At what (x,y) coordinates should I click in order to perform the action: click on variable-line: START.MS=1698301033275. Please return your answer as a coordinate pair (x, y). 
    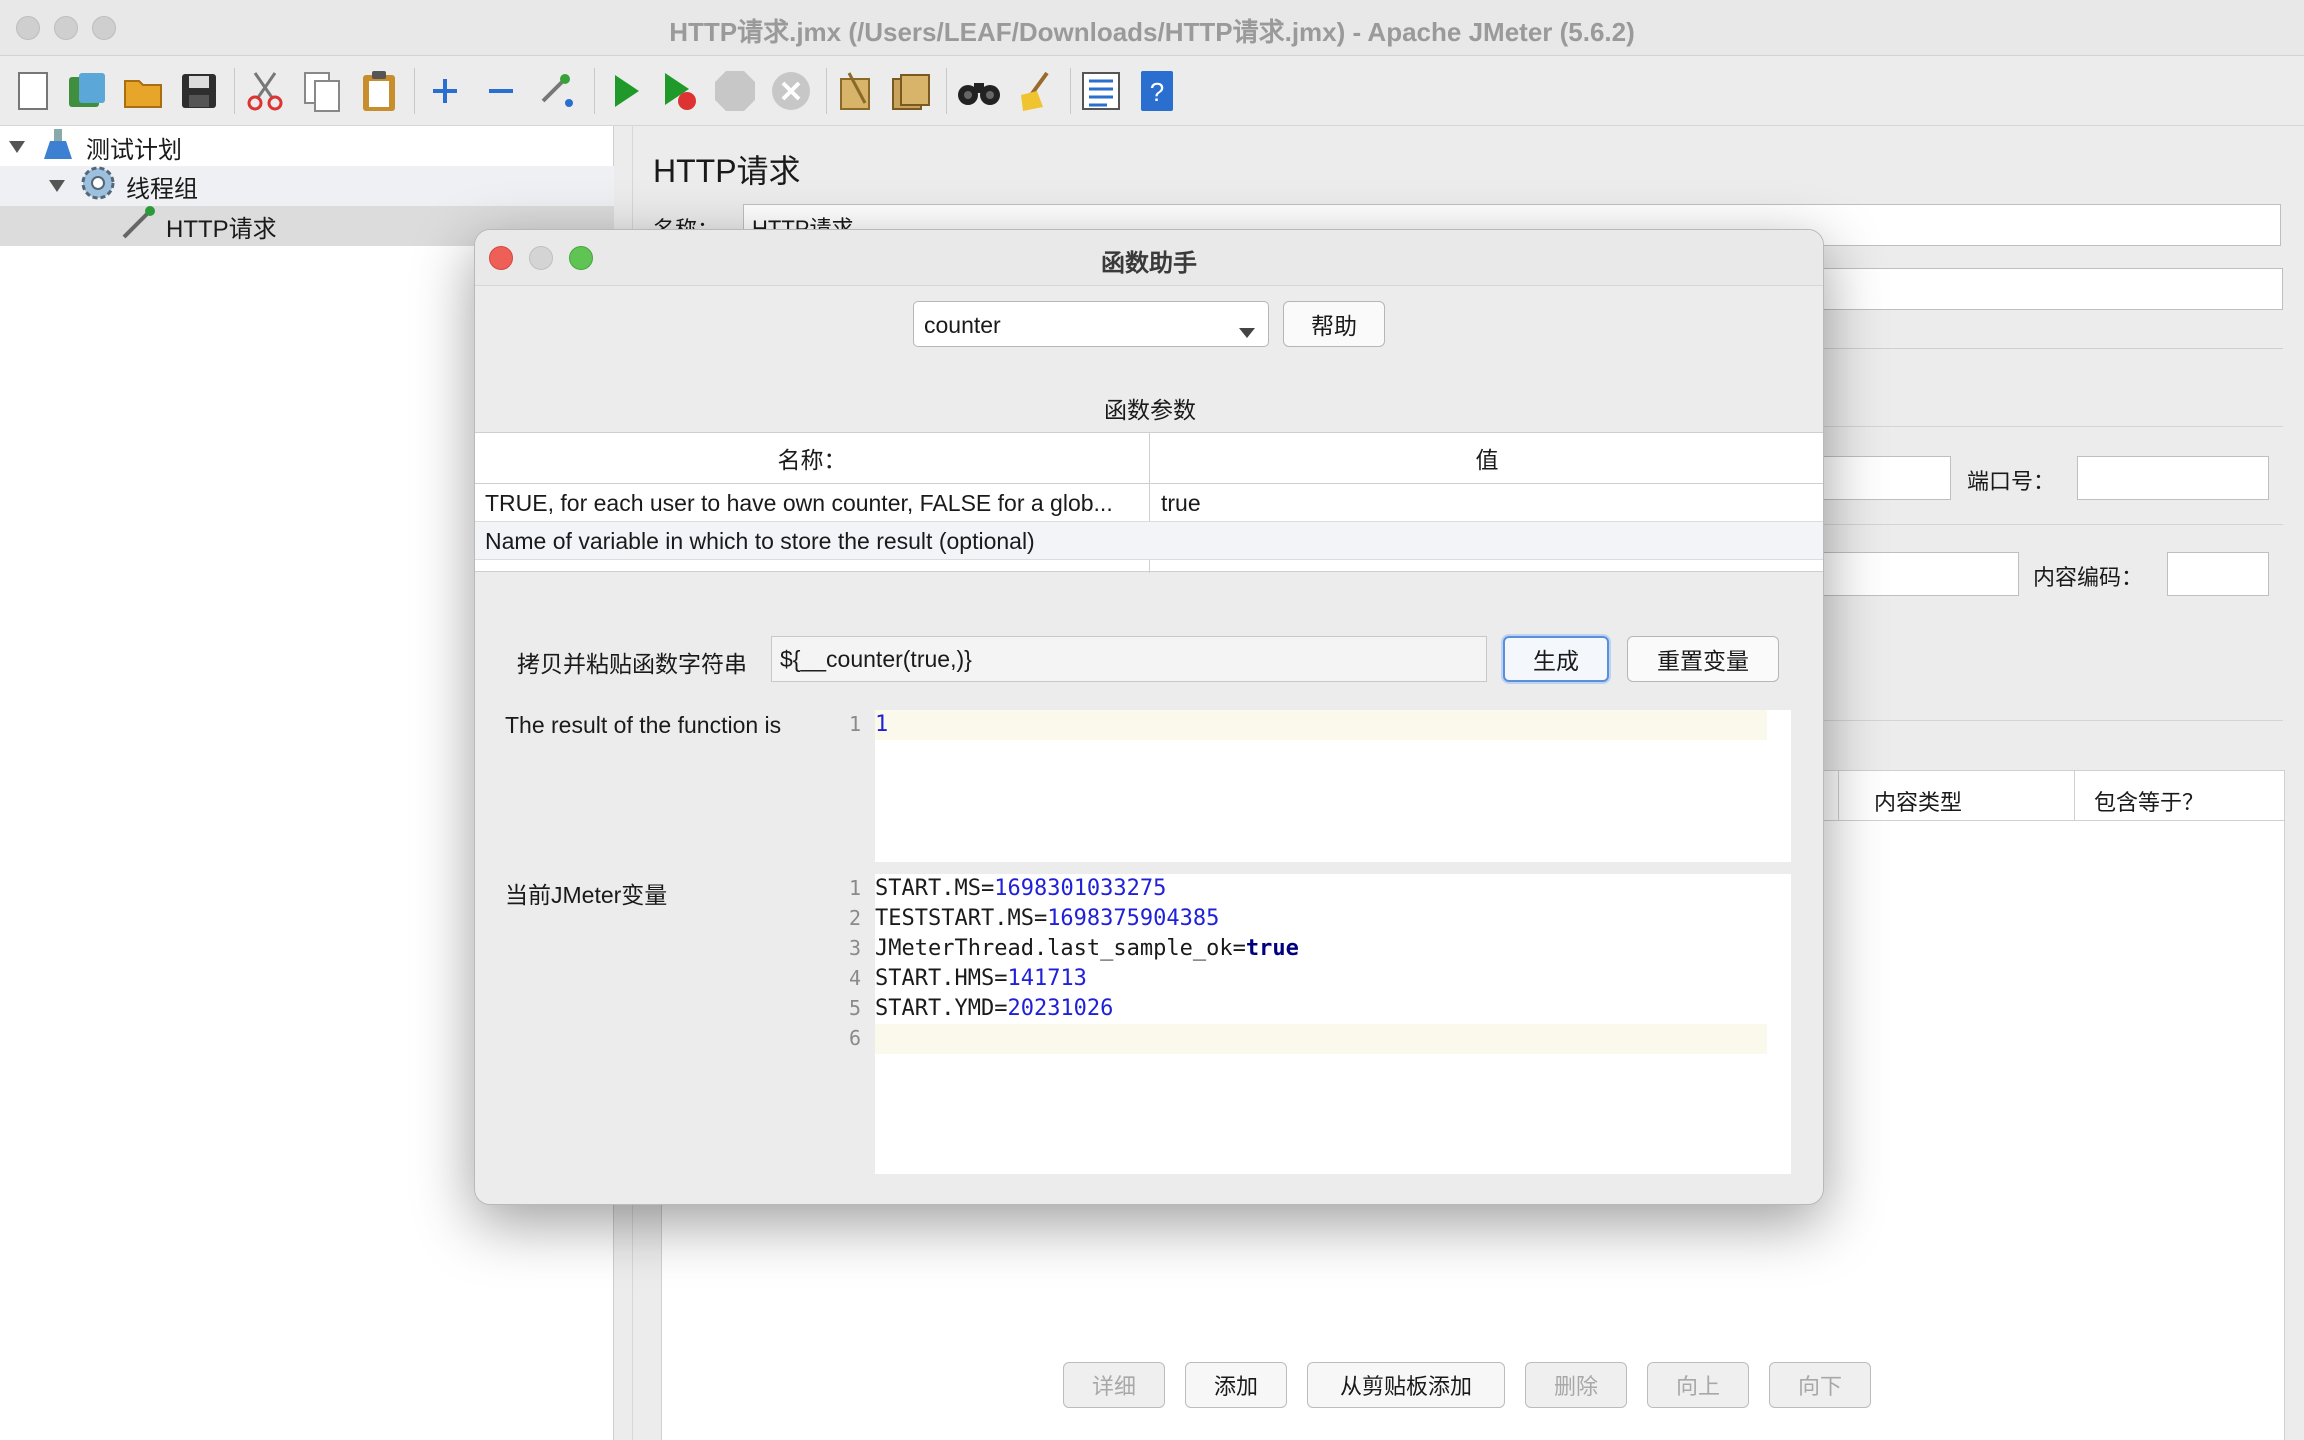
    Looking at the image, I should click on (1021, 888).